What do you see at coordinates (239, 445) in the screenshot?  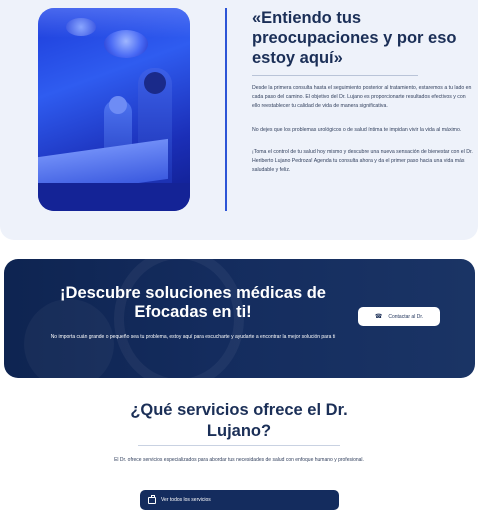 I see `services-divider` at bounding box center [239, 445].